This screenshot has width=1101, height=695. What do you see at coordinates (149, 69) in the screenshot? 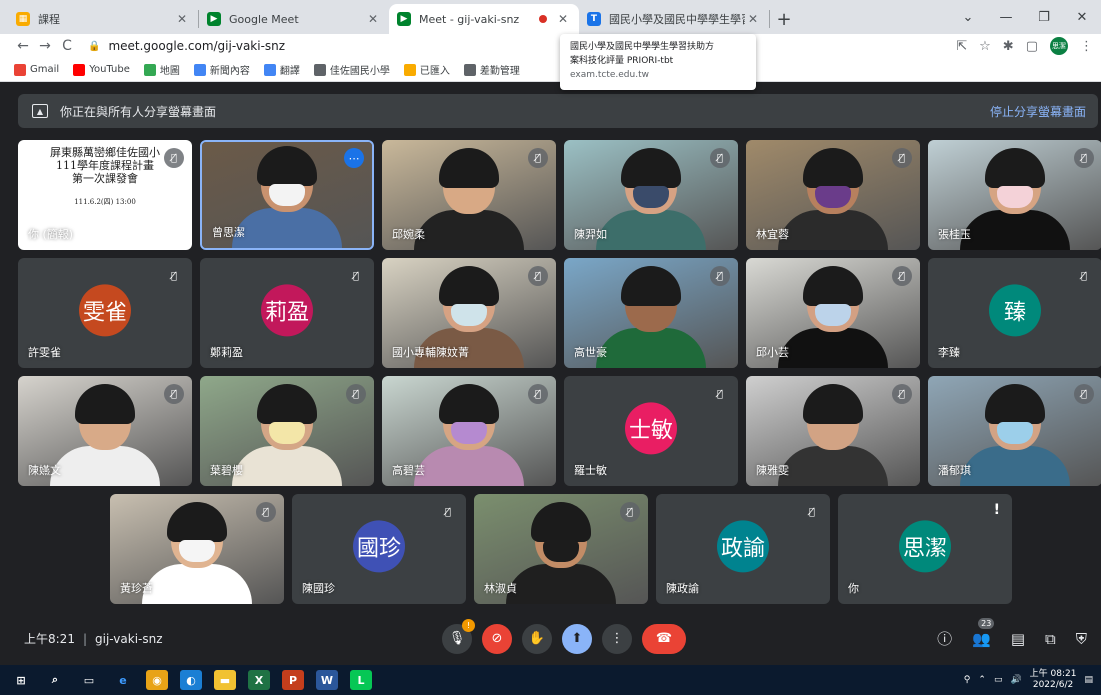
I see `bookmark-favicon-icon` at bounding box center [149, 69].